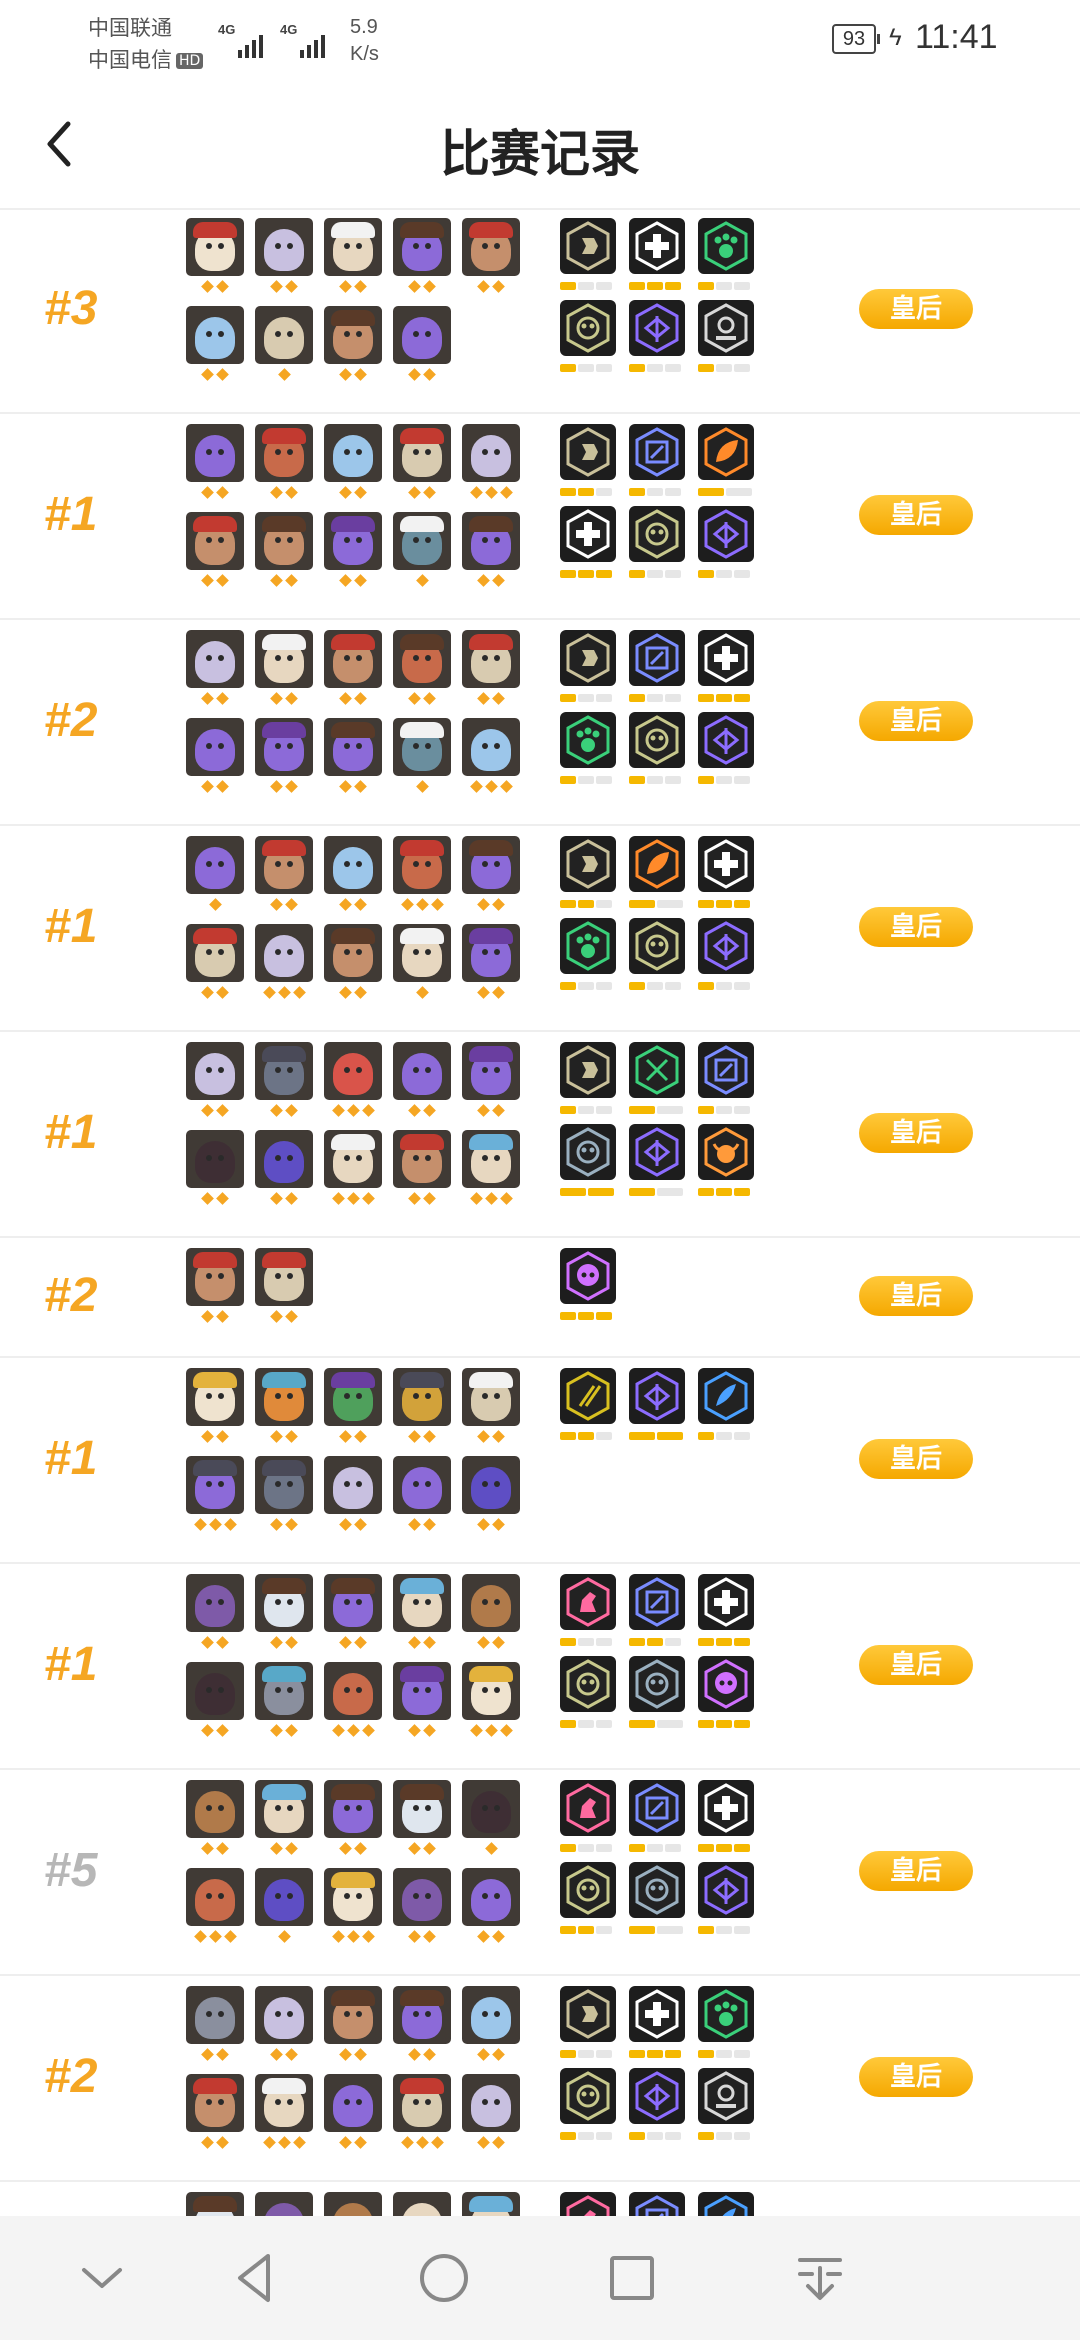  Describe the element at coordinates (632, 2278) in the screenshot. I see `recents-square-icon` at that location.